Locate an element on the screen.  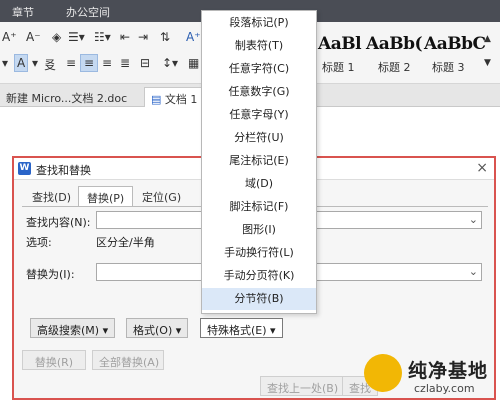
menu-item-field: 域(D) is located at coordinates (259, 184).